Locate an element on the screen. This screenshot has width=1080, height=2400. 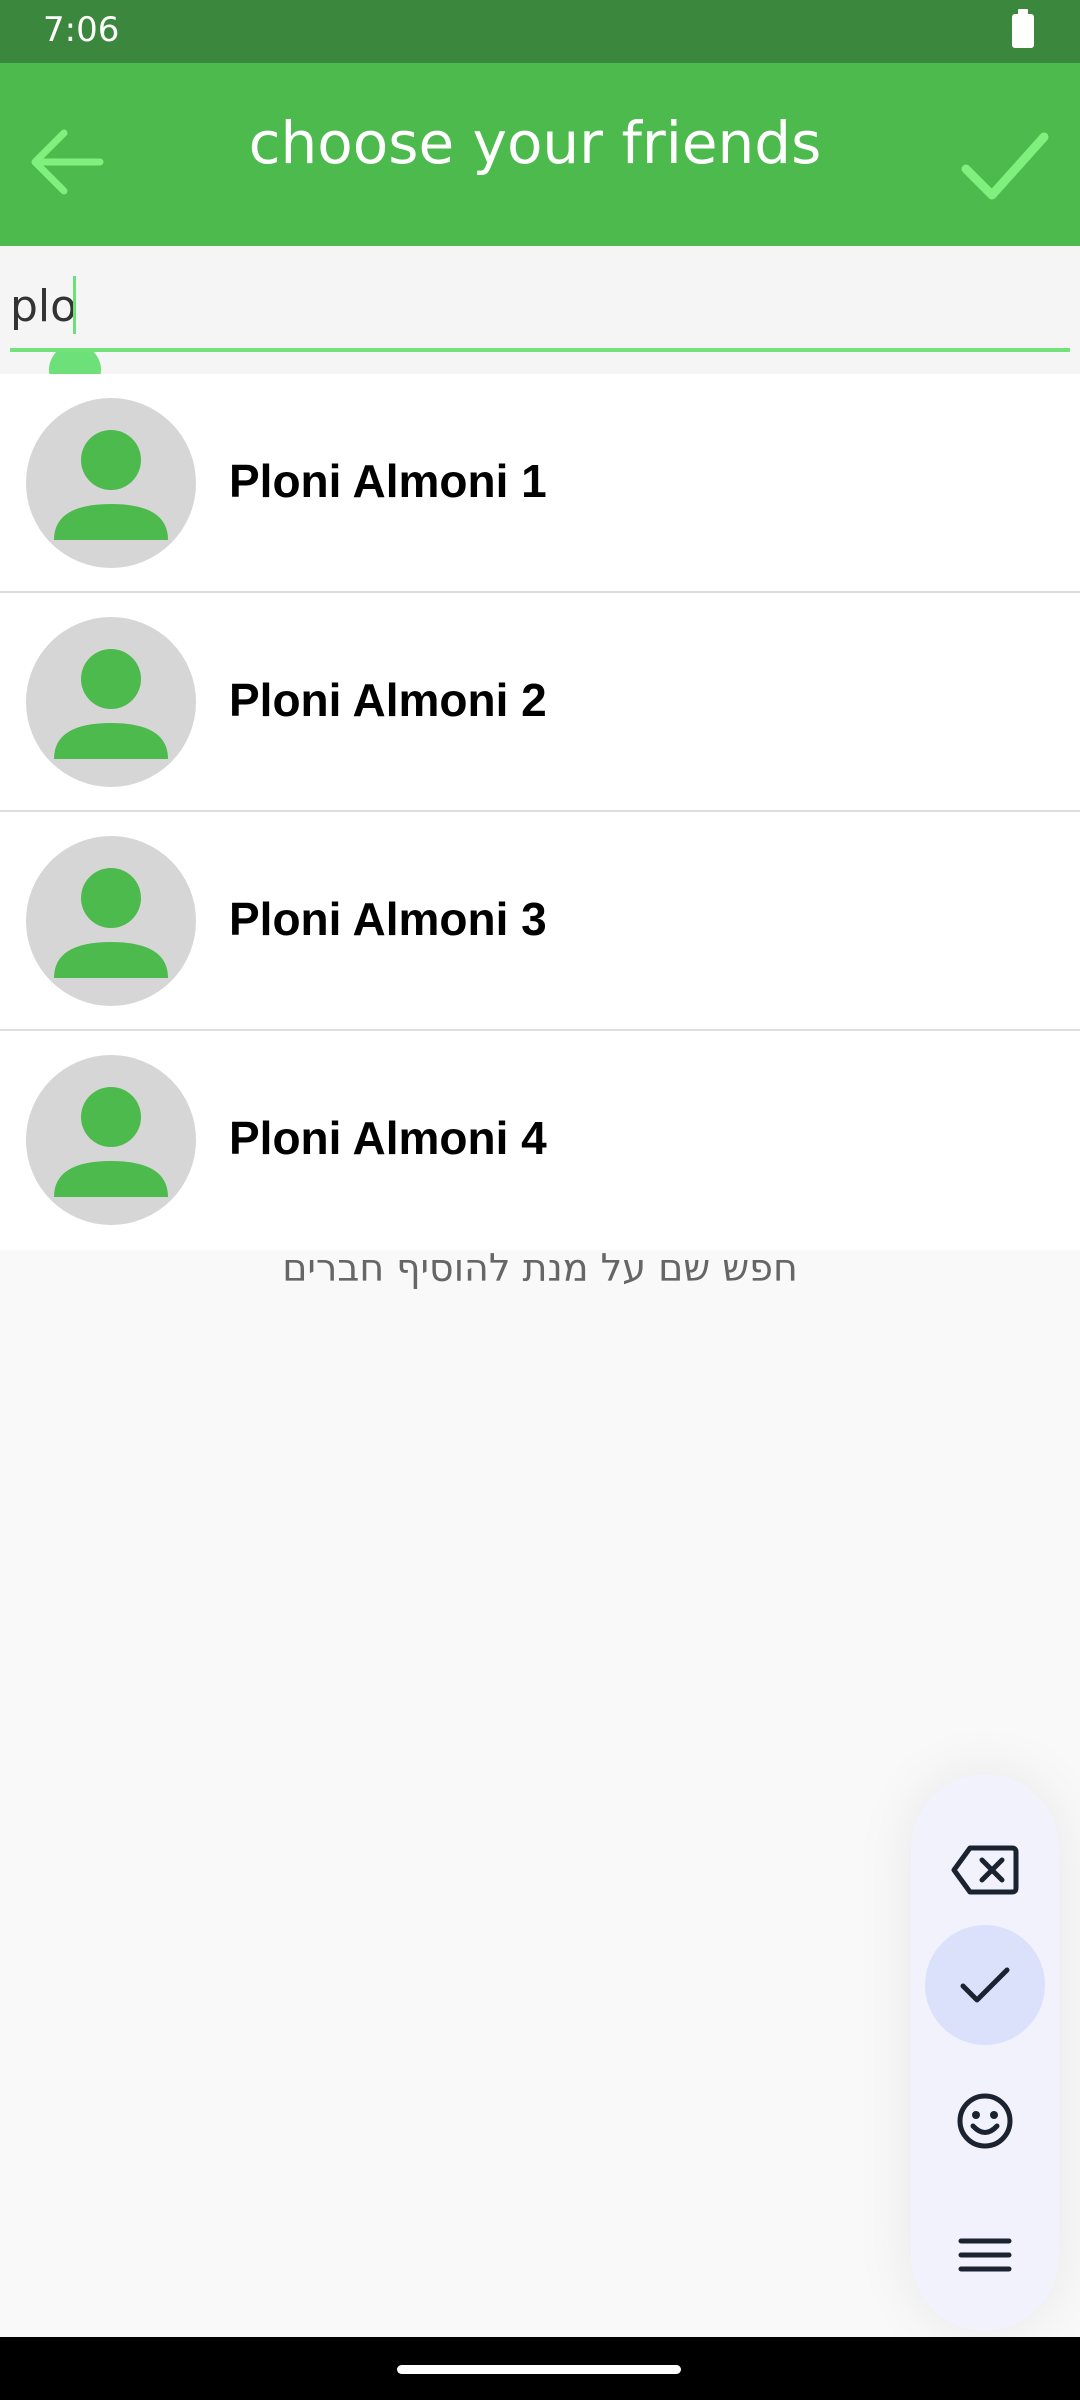
app-bar: choose your friends is located at coordinates (540, 154).